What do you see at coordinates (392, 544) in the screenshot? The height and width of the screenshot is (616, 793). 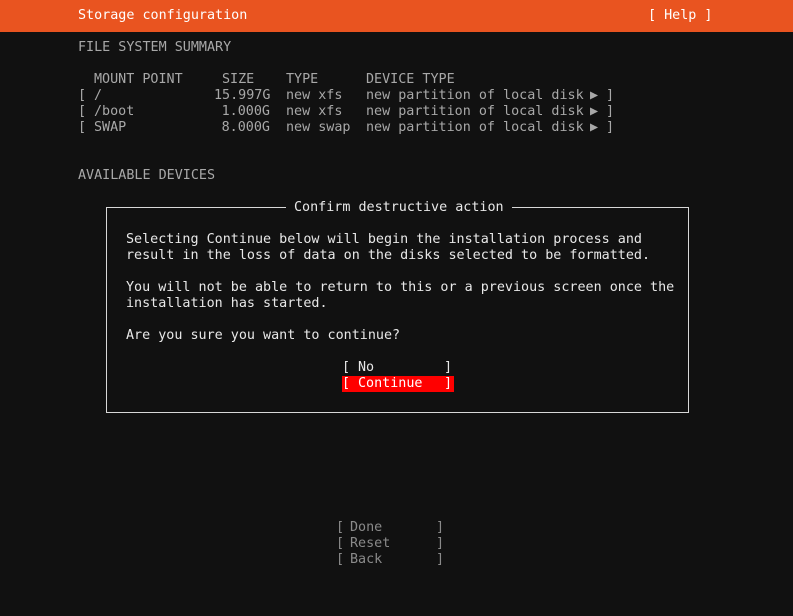 I see `reset-button: [ Reset ]` at bounding box center [392, 544].